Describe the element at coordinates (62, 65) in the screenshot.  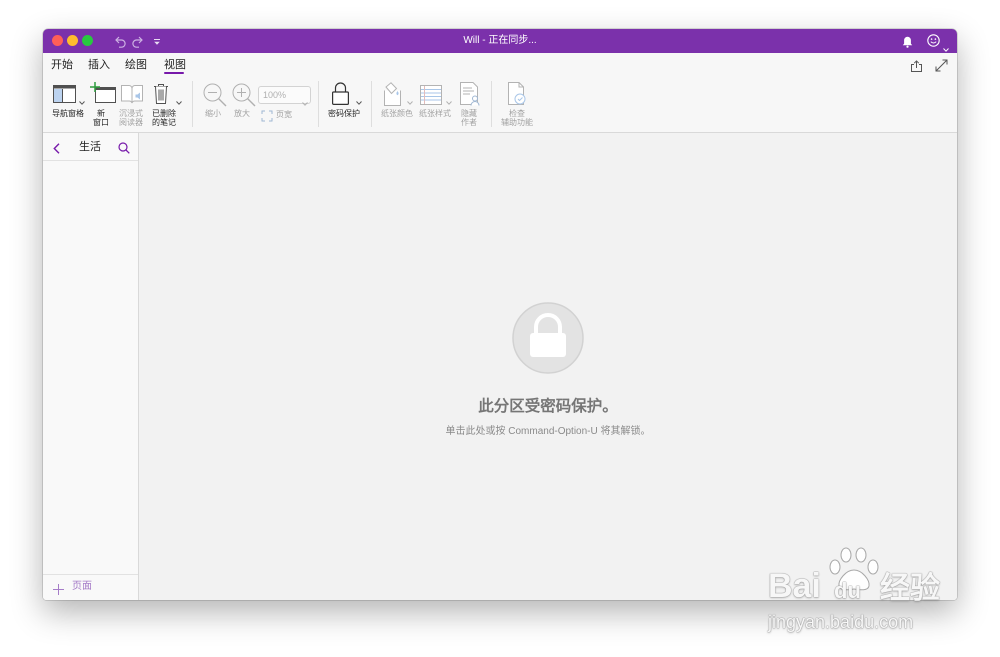
I see `tab-home: 开始` at that location.